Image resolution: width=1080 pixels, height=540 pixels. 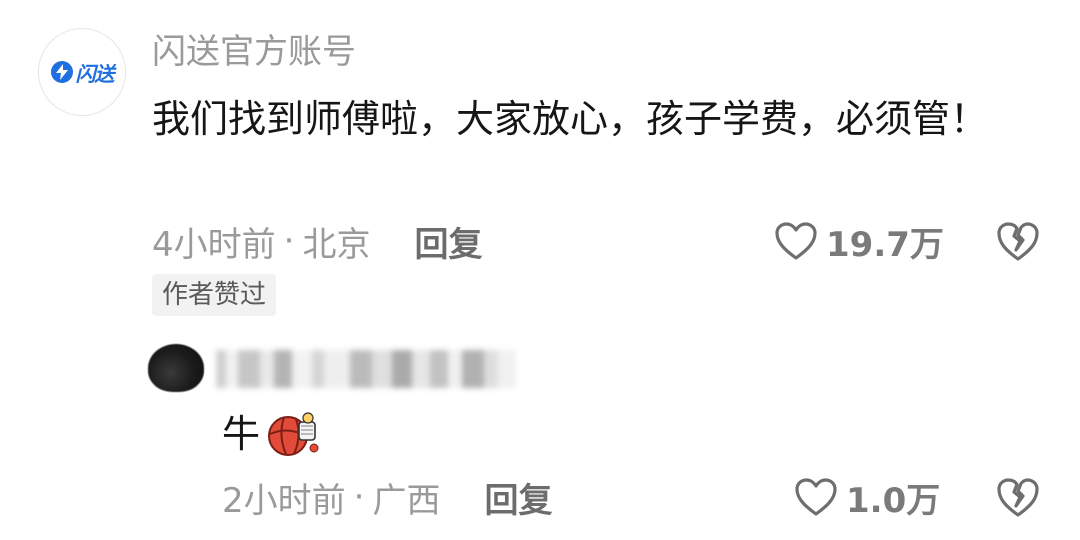 What do you see at coordinates (176, 368) in the screenshot?
I see `reply-avatar` at bounding box center [176, 368].